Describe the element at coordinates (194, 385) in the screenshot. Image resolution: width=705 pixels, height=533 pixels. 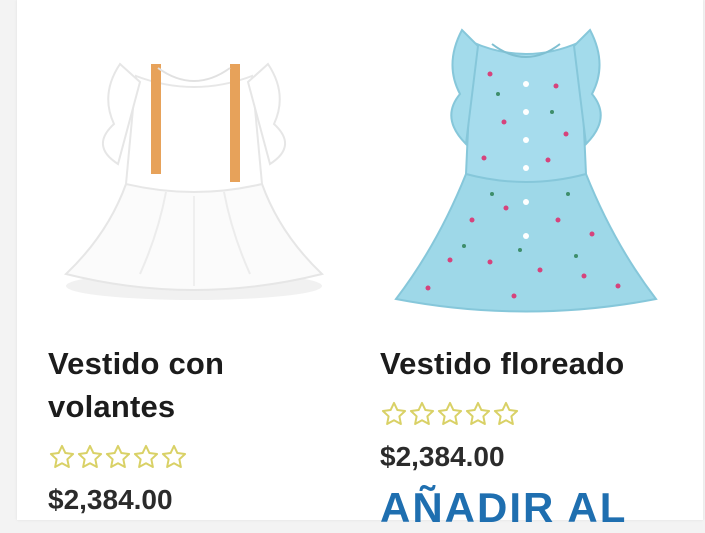
I see `product-title: Vestido con volantes` at that location.